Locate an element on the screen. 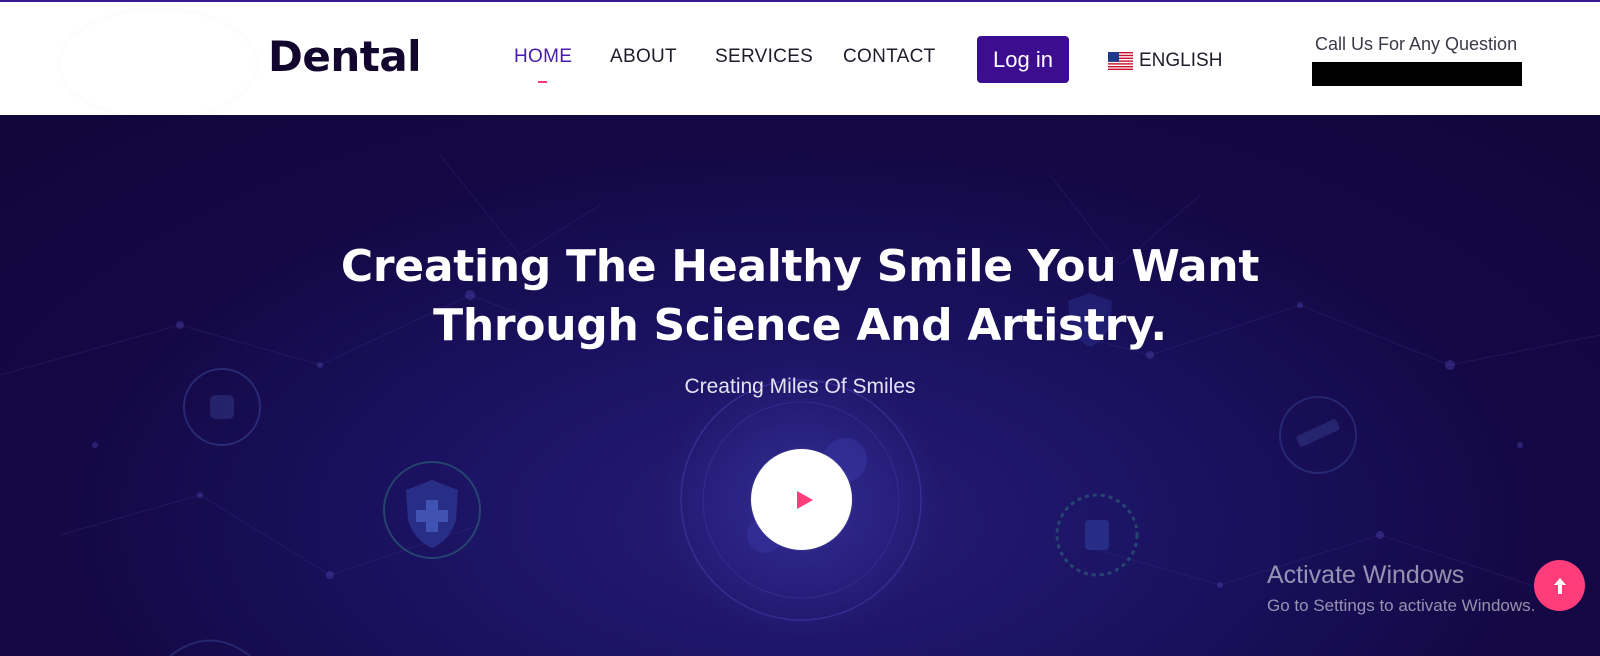 This screenshot has height=656, width=1600. hero-title-line-1: Creating The Healthy Smile You Want is located at coordinates (800, 266).